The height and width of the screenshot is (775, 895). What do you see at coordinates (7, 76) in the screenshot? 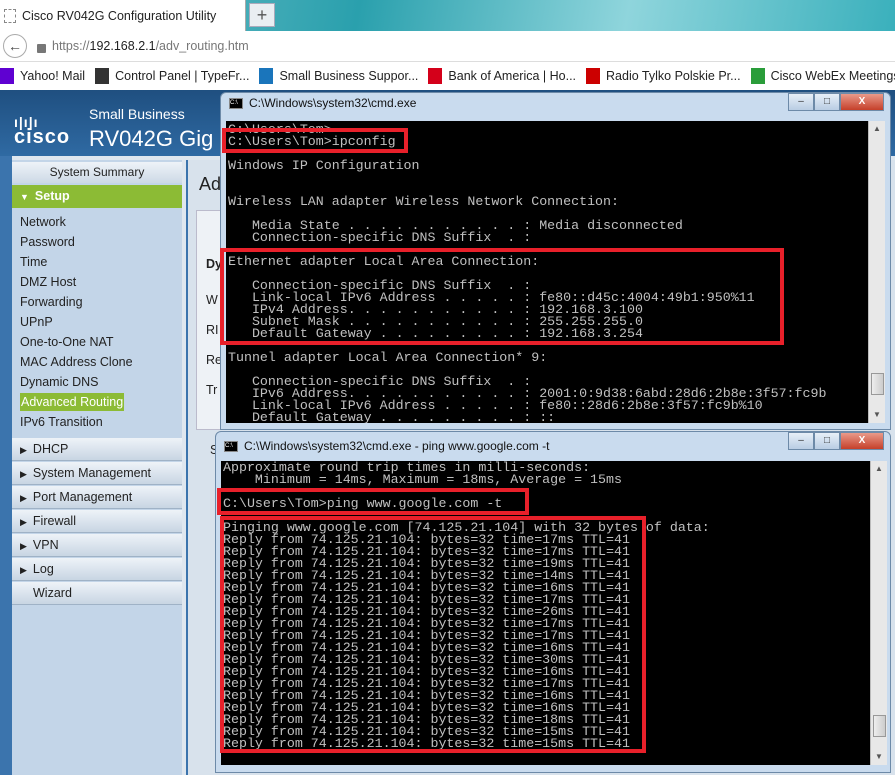
I see `yahoo-icon` at bounding box center [7, 76].